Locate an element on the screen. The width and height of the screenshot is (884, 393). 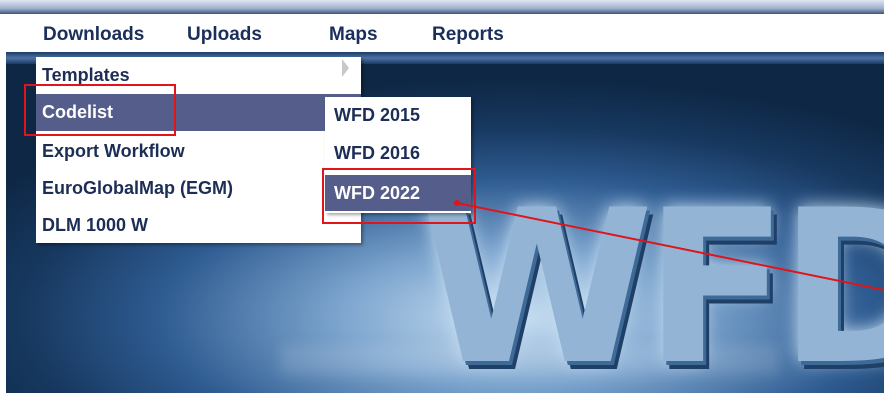
dropdown-item-templates: Templates is located at coordinates (198, 75).